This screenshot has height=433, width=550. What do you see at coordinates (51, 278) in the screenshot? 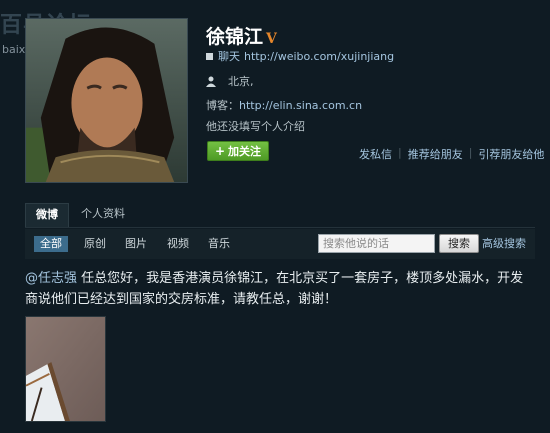
I see `mention-link: @任志强` at bounding box center [51, 278].